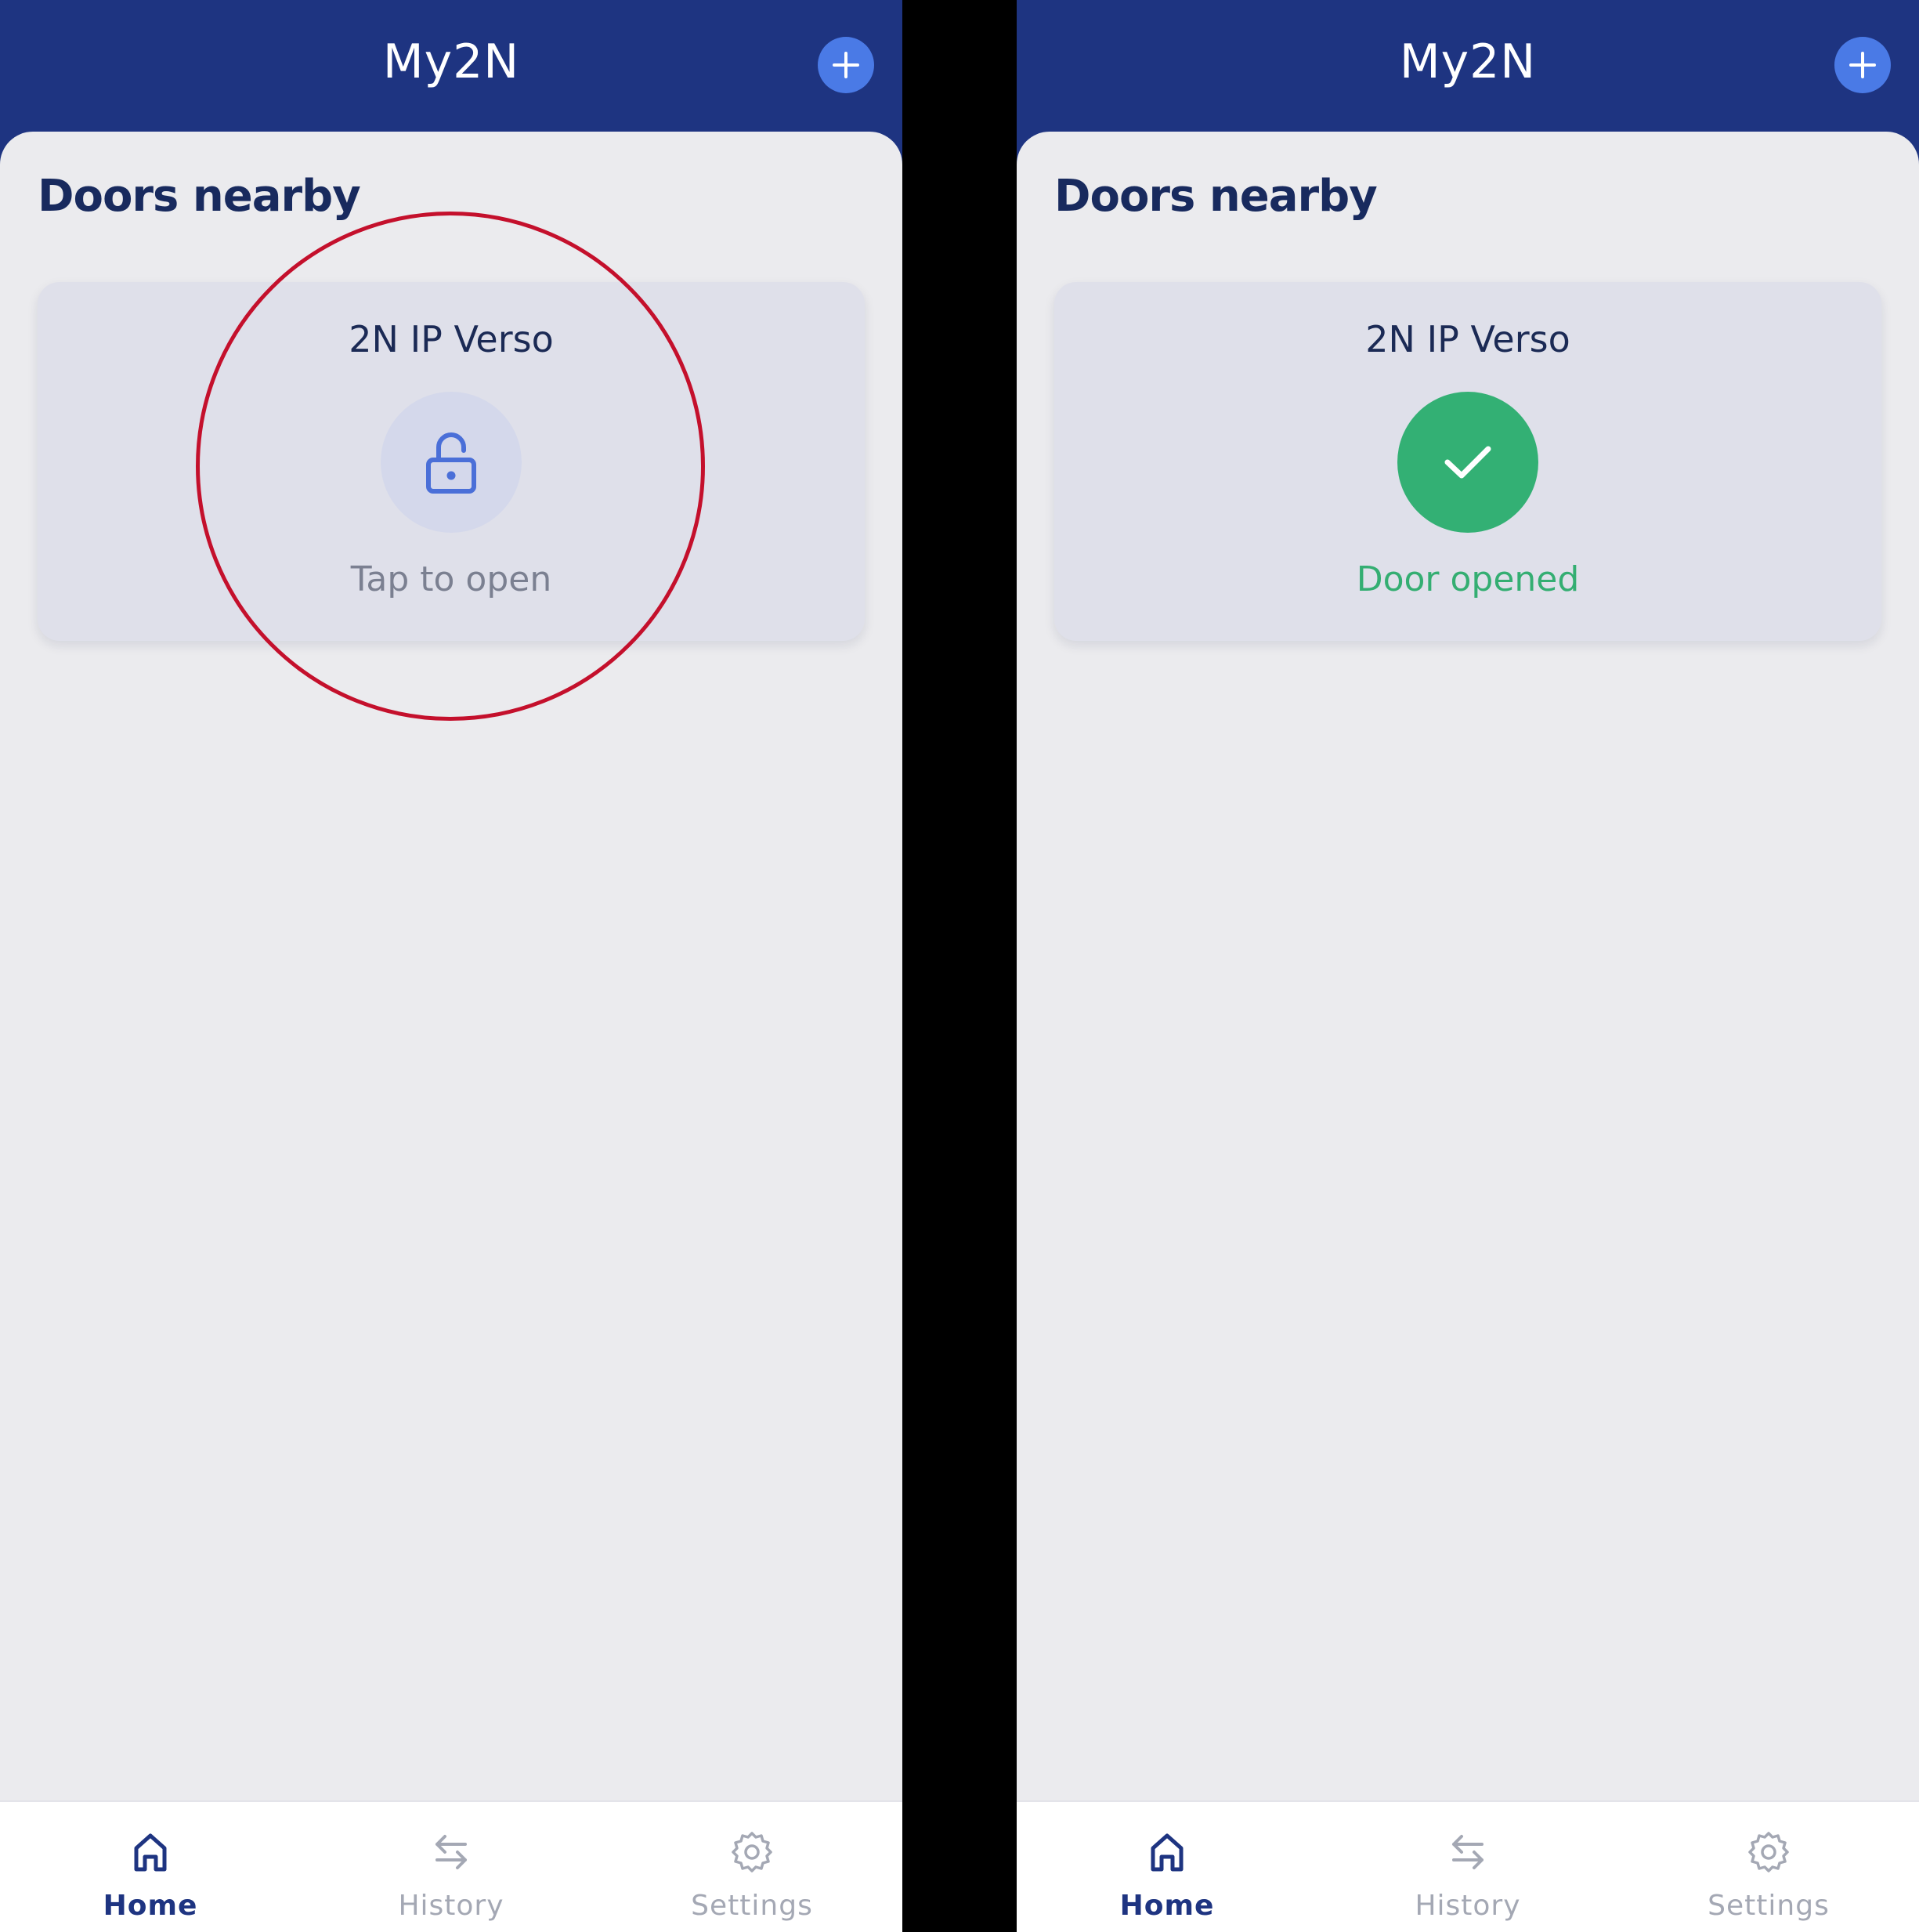 Image resolution: width=1919 pixels, height=1932 pixels. I want to click on door-card: 2N IP Verso Door opened, so click(1467, 462).